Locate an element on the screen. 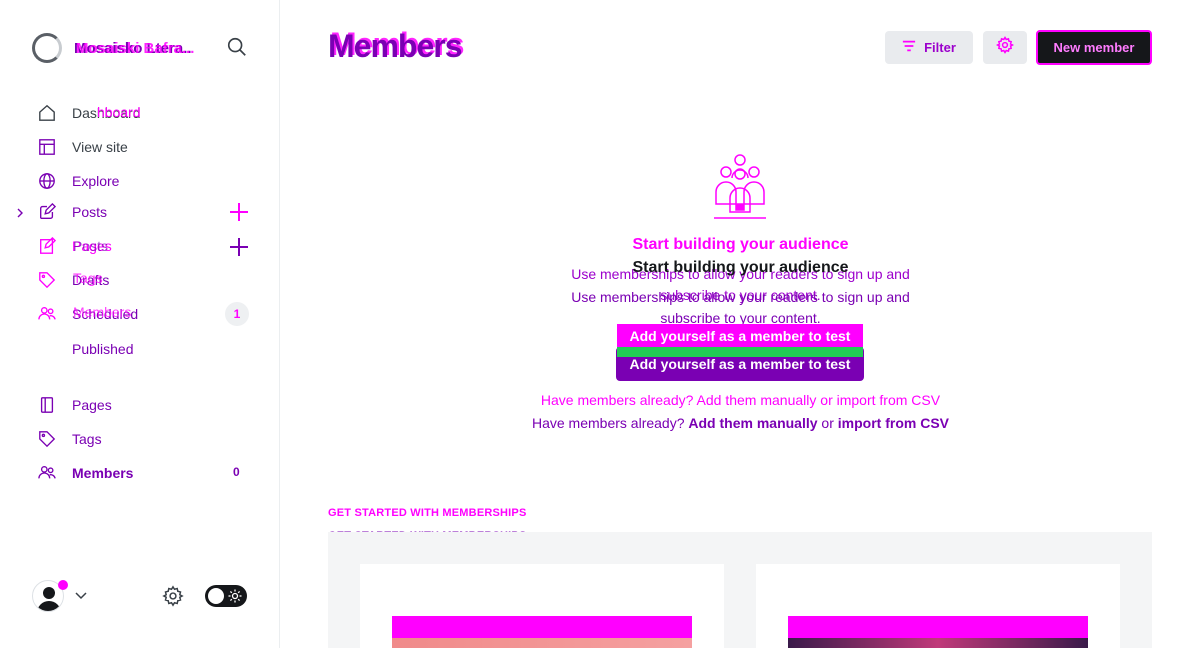 This screenshot has height=648, width=1200. sidebar-ghost-label: hboard is located at coordinates (119, 112).